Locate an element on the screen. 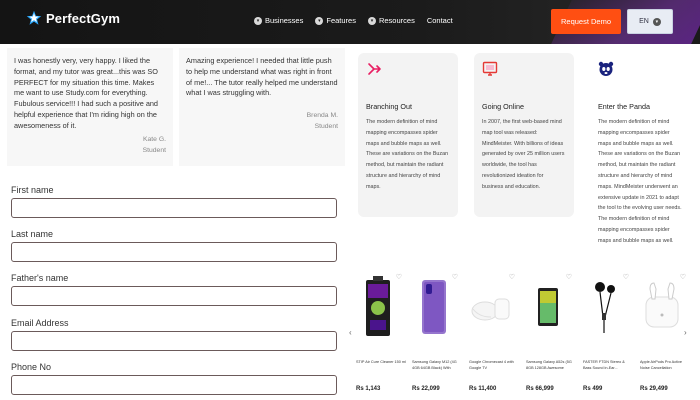  branch-icon is located at coordinates (374, 69).